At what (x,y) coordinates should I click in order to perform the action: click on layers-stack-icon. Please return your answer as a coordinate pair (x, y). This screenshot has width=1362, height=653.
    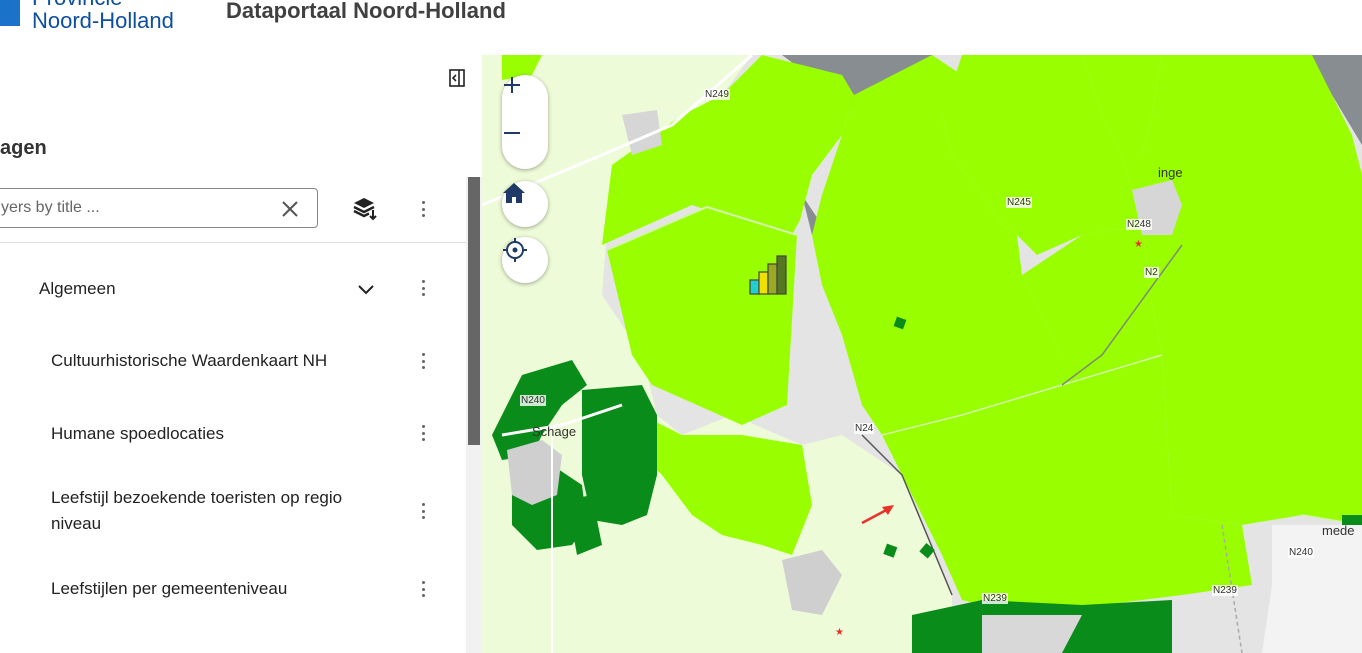
    Looking at the image, I should click on (365, 209).